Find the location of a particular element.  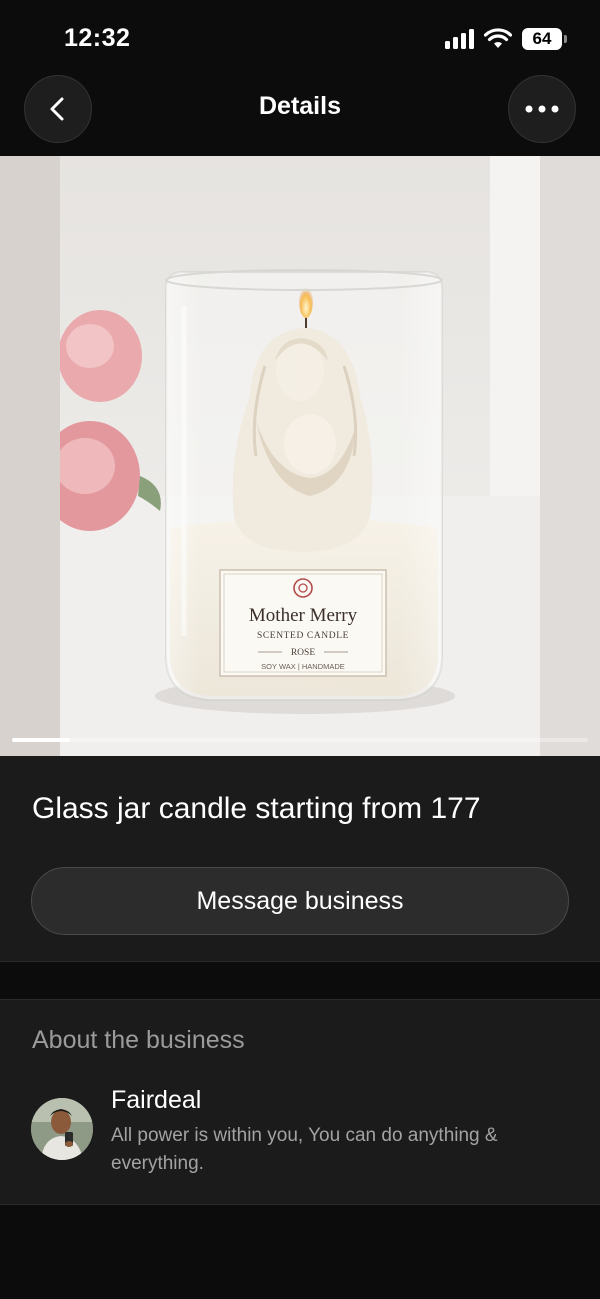

status-bar: 12:32 64 is located at coordinates (300, 36).